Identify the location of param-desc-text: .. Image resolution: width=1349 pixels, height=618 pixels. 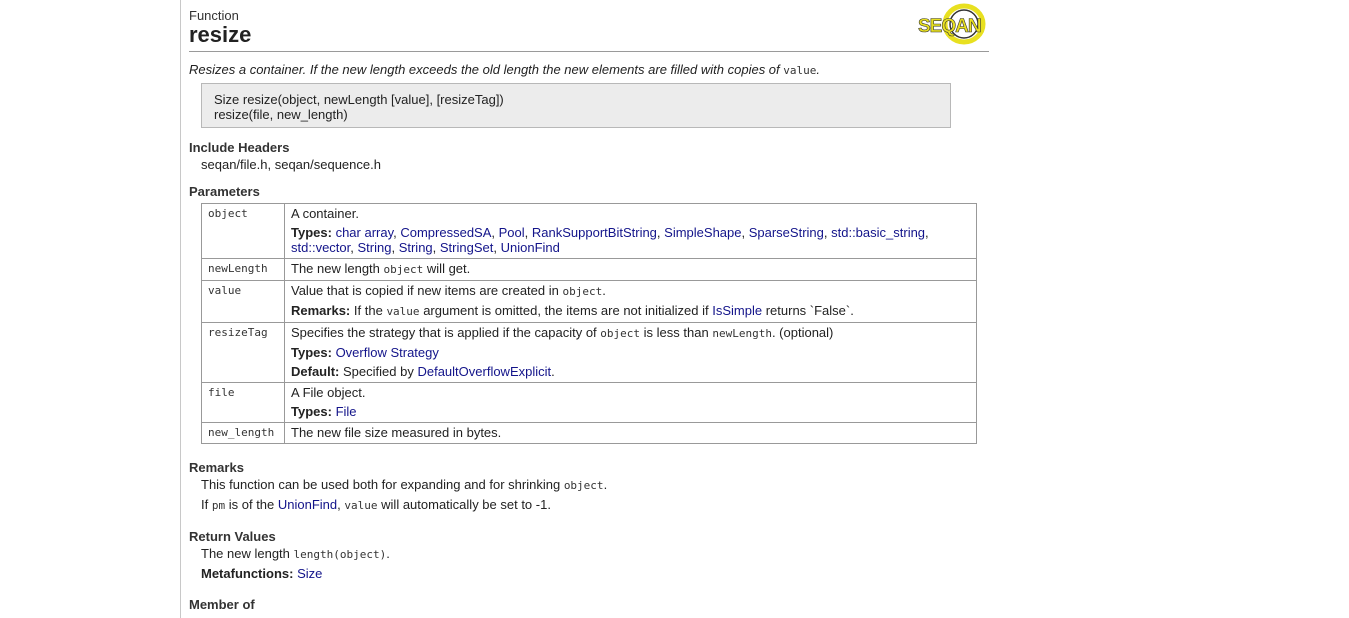
(604, 290).